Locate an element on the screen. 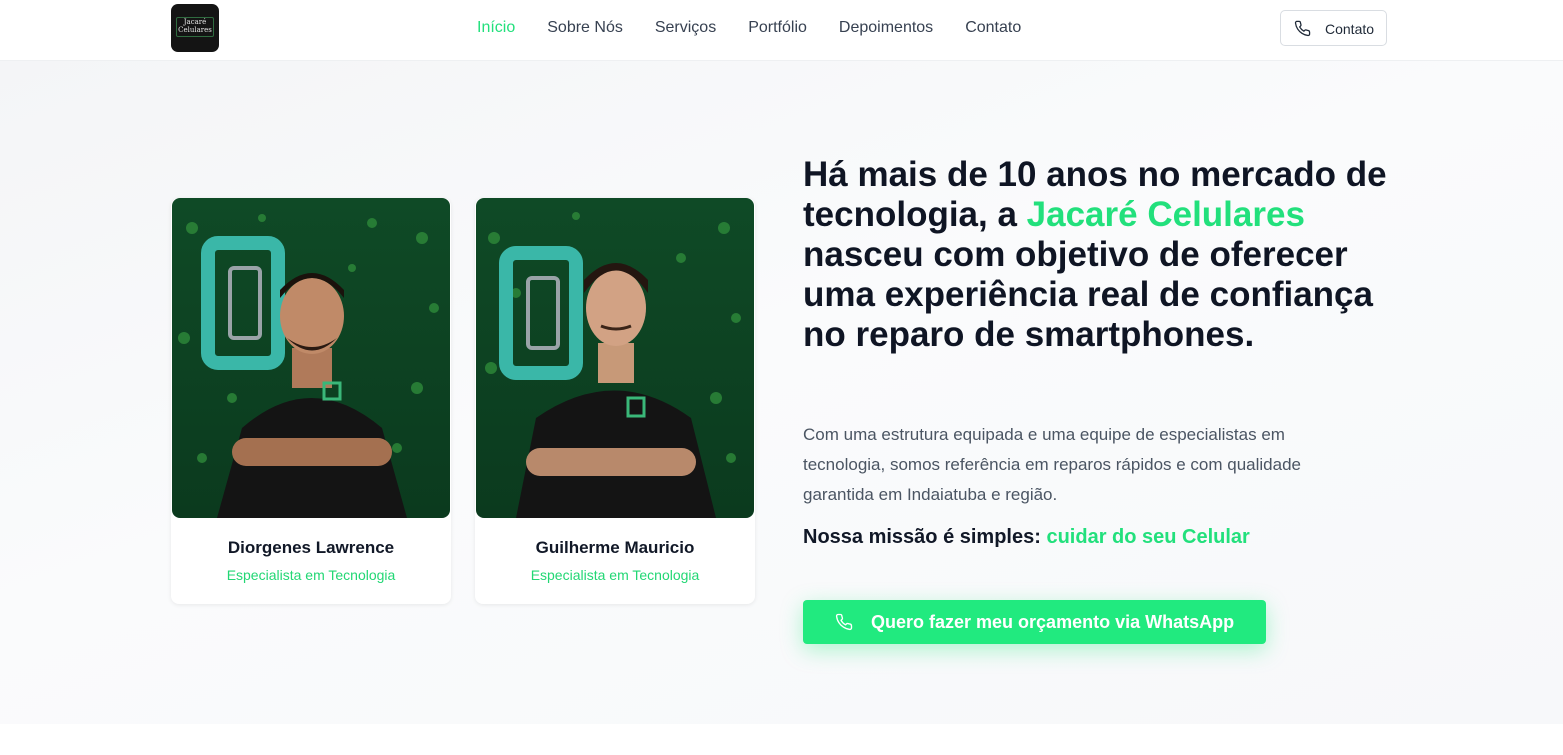 Image resolution: width=1563 pixels, height=755 pixels. mission-label: Nossa missão é simples: is located at coordinates (925, 537).